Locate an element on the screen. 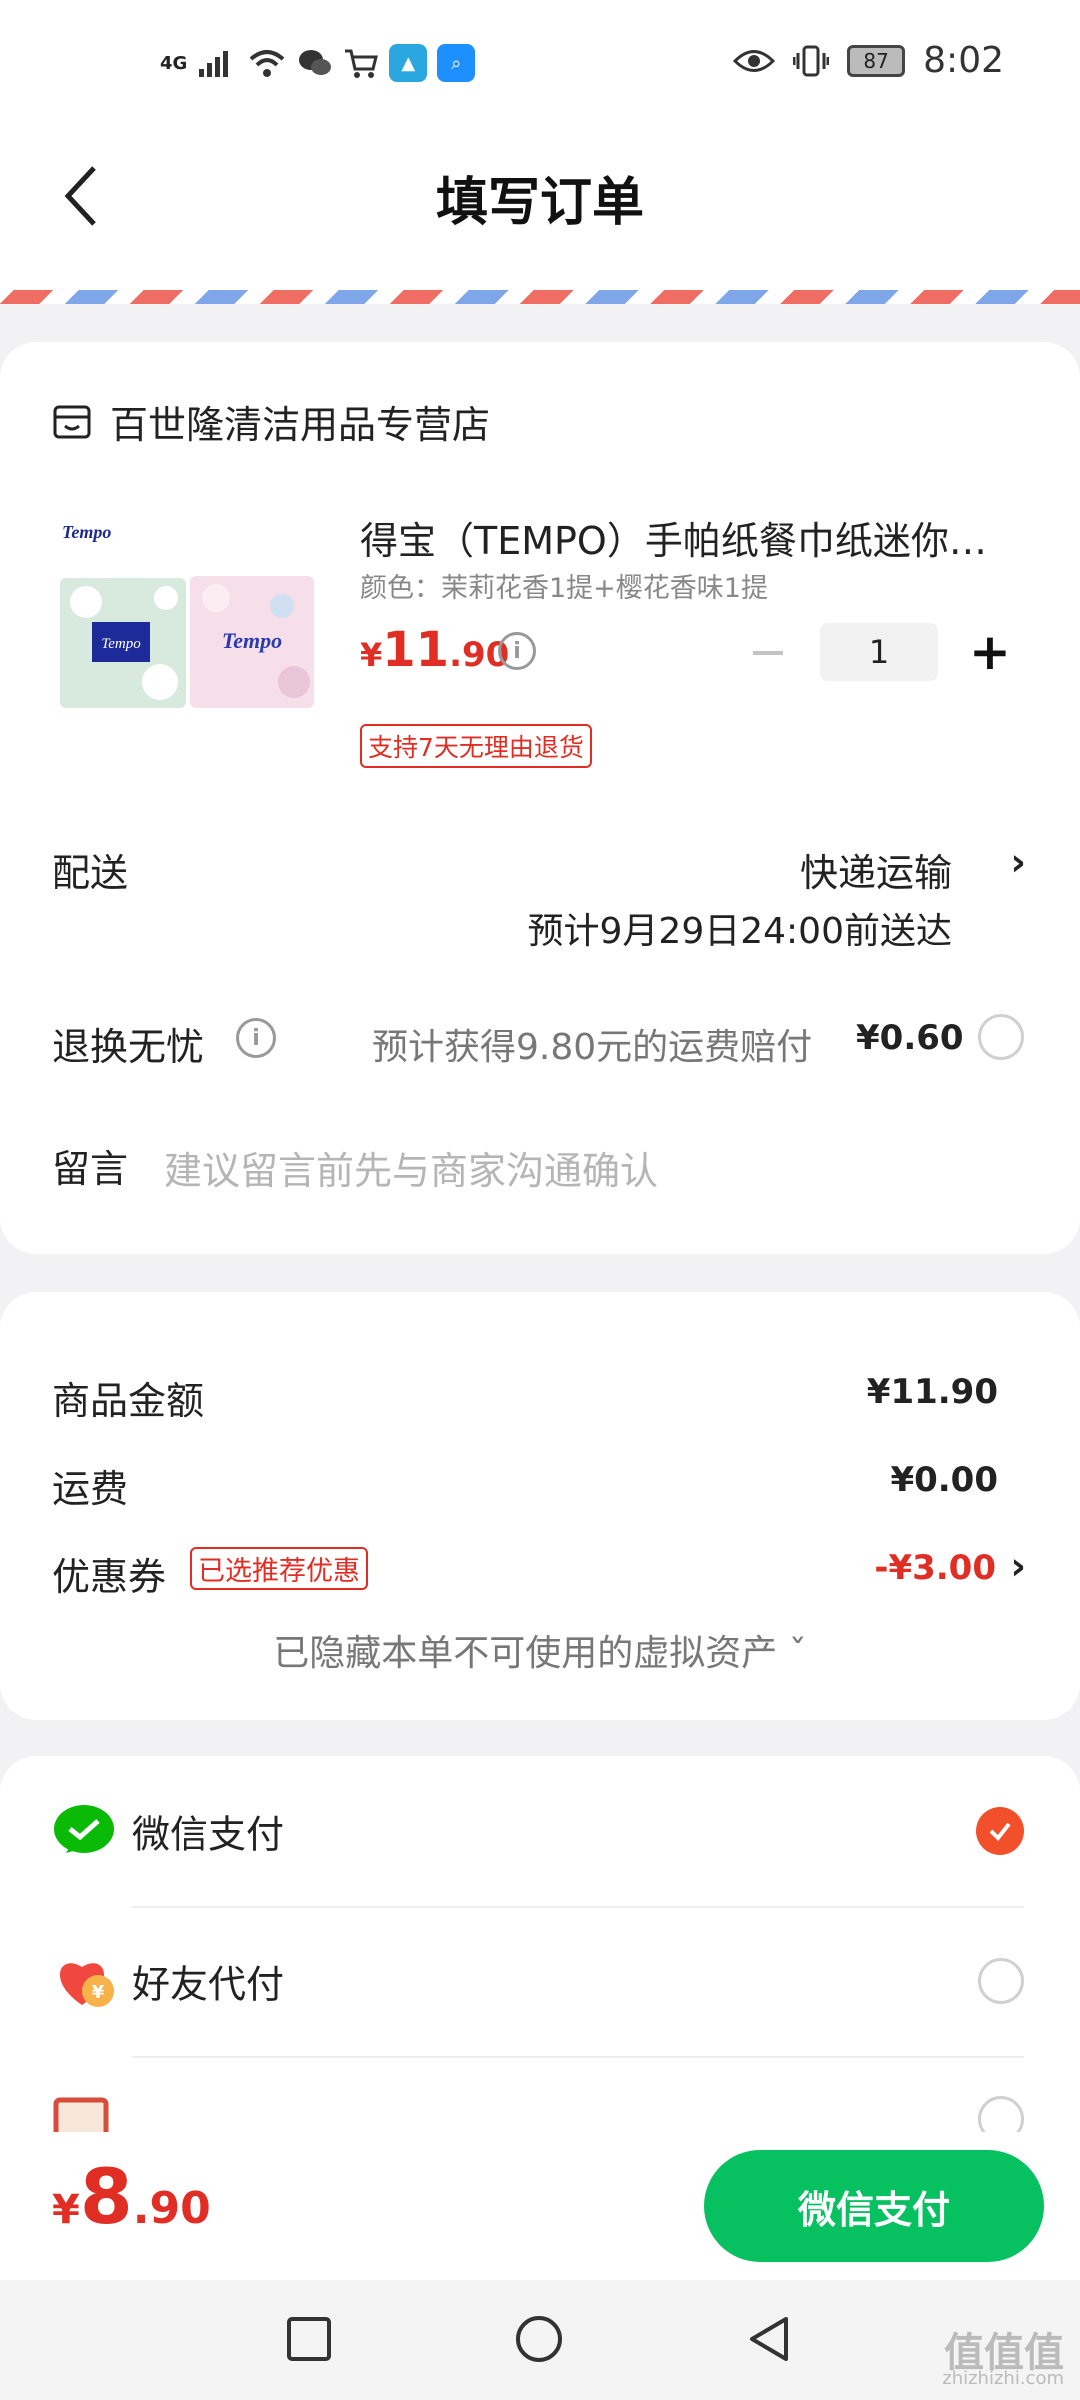  address-card-bottom is located at coordinates (540, 285).